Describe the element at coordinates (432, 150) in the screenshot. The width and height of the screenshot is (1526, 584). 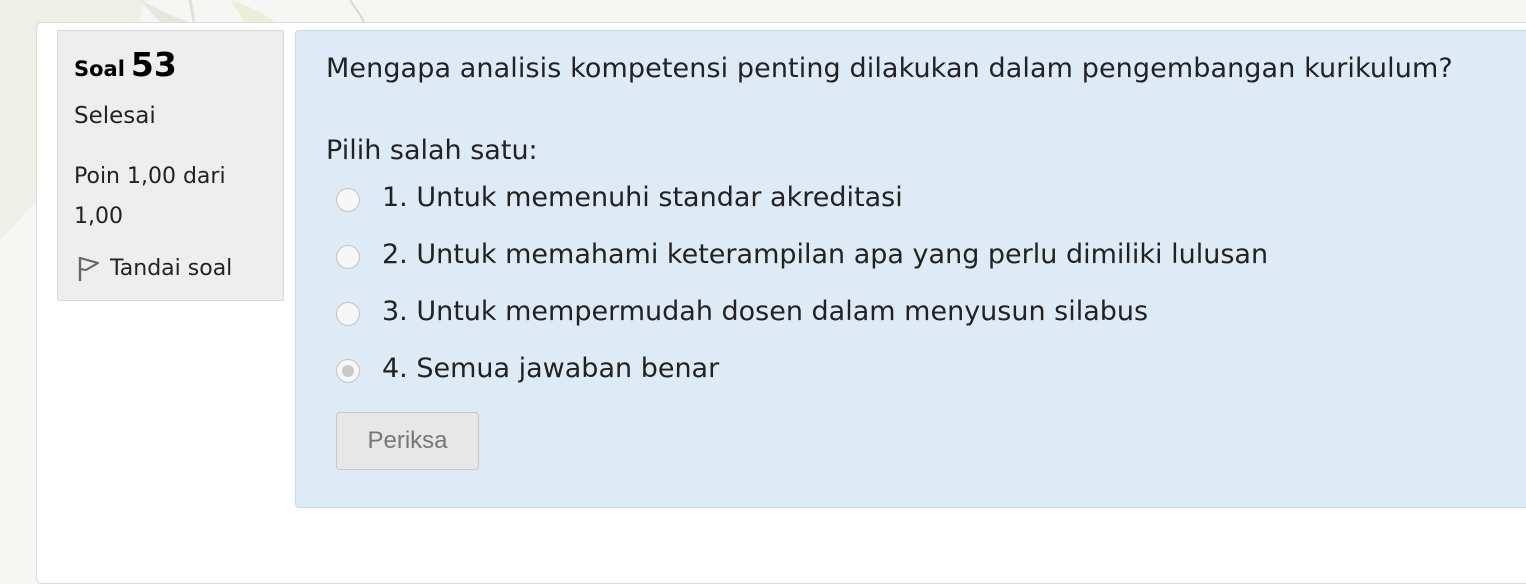
I see `answer-prompt: Pilih salah satu:` at that location.